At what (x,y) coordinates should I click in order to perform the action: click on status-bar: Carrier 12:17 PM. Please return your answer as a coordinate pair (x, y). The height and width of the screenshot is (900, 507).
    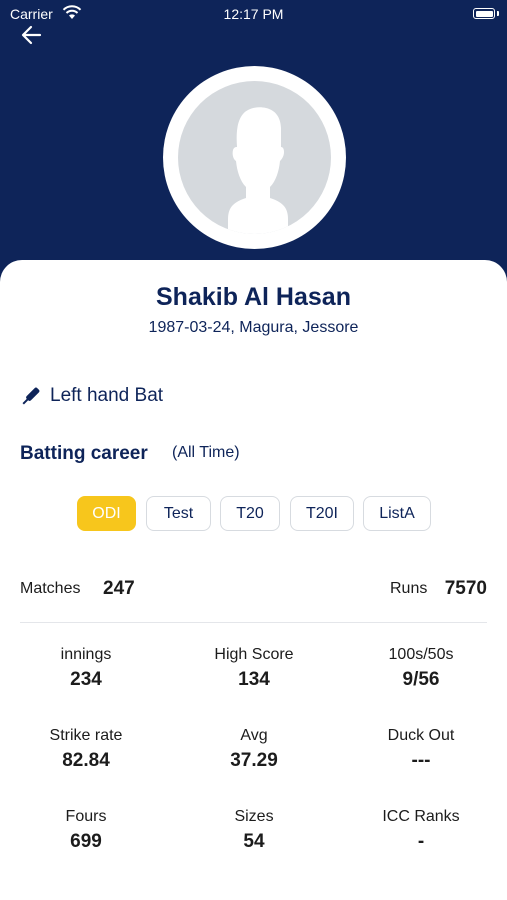
    Looking at the image, I should click on (253, 14).